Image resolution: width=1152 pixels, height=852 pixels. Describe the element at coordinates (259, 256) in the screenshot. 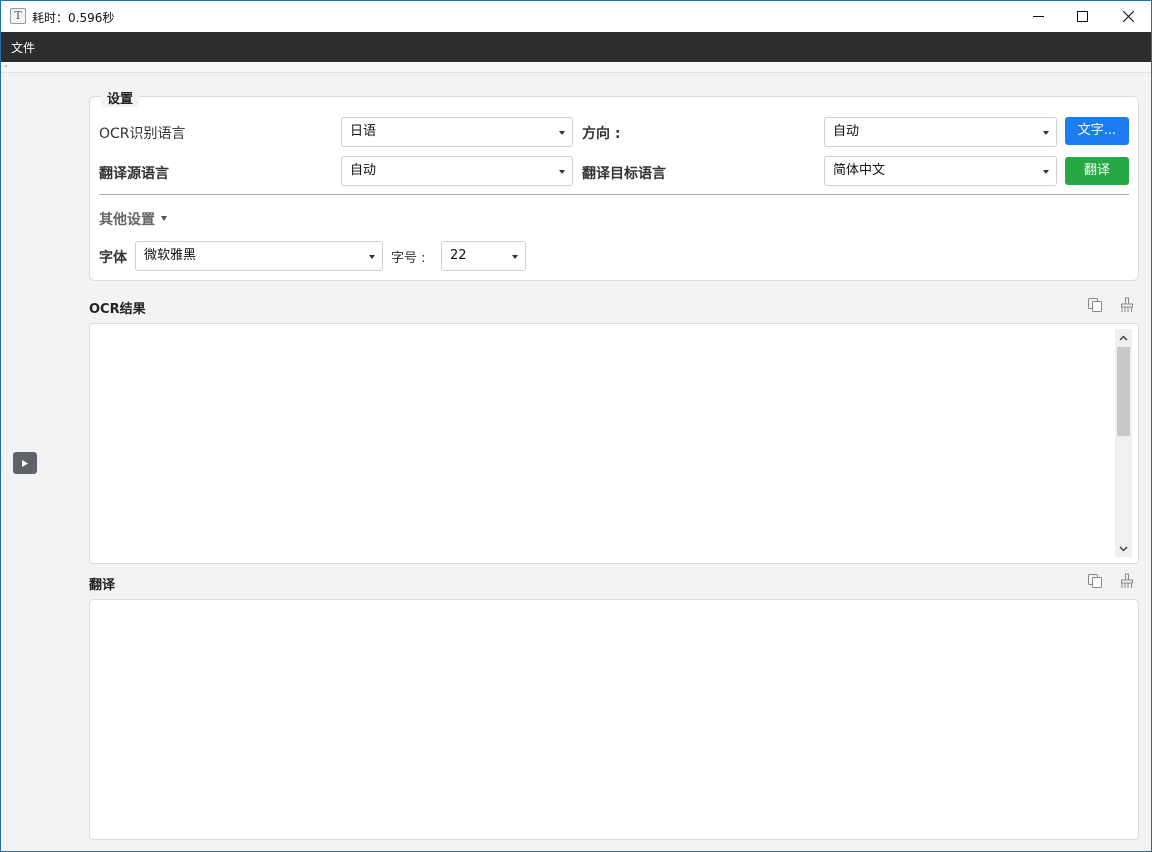

I see `font-select: 微软雅黑` at that location.